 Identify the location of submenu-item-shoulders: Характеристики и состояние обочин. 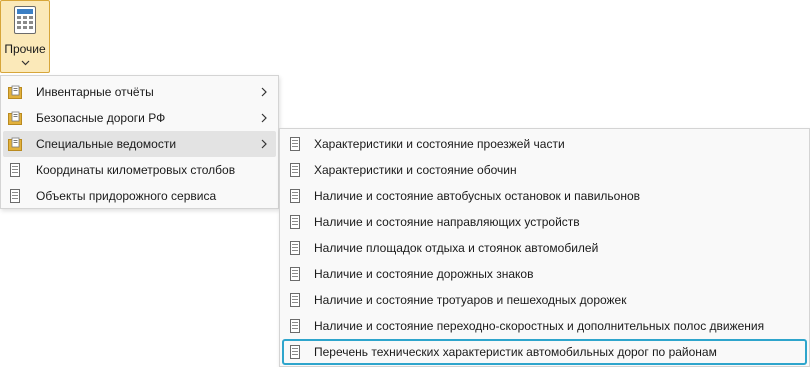
(544, 170).